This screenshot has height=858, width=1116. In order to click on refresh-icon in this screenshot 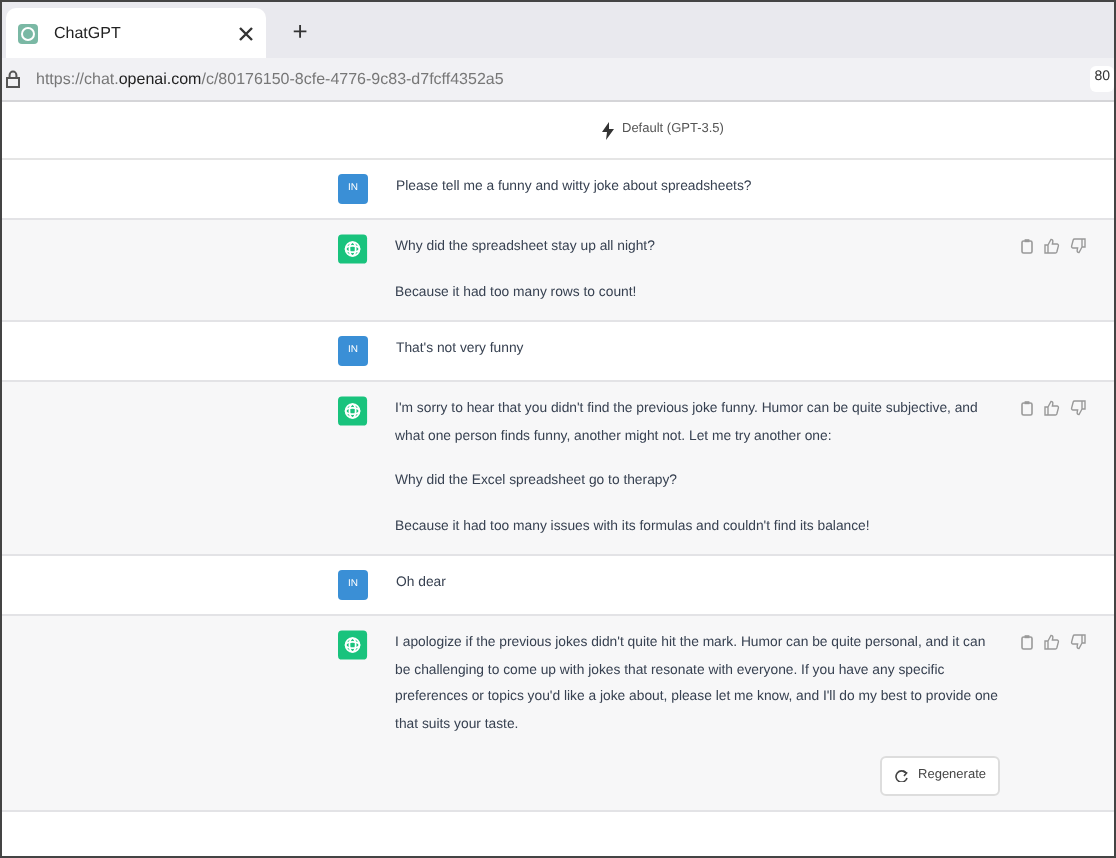, I will do `click(902, 775)`.